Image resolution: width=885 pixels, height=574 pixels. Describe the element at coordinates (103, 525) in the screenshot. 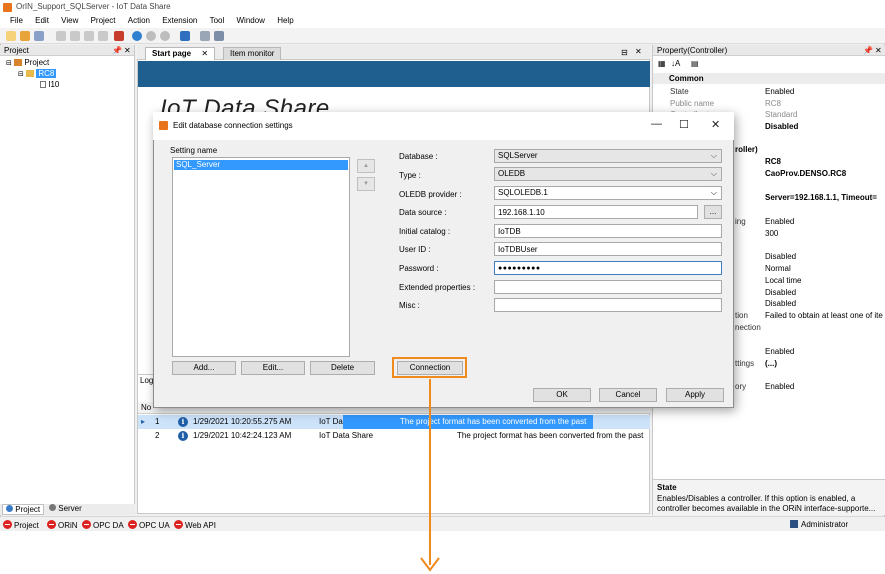

I see `status-opc-da: OPC DA` at that location.